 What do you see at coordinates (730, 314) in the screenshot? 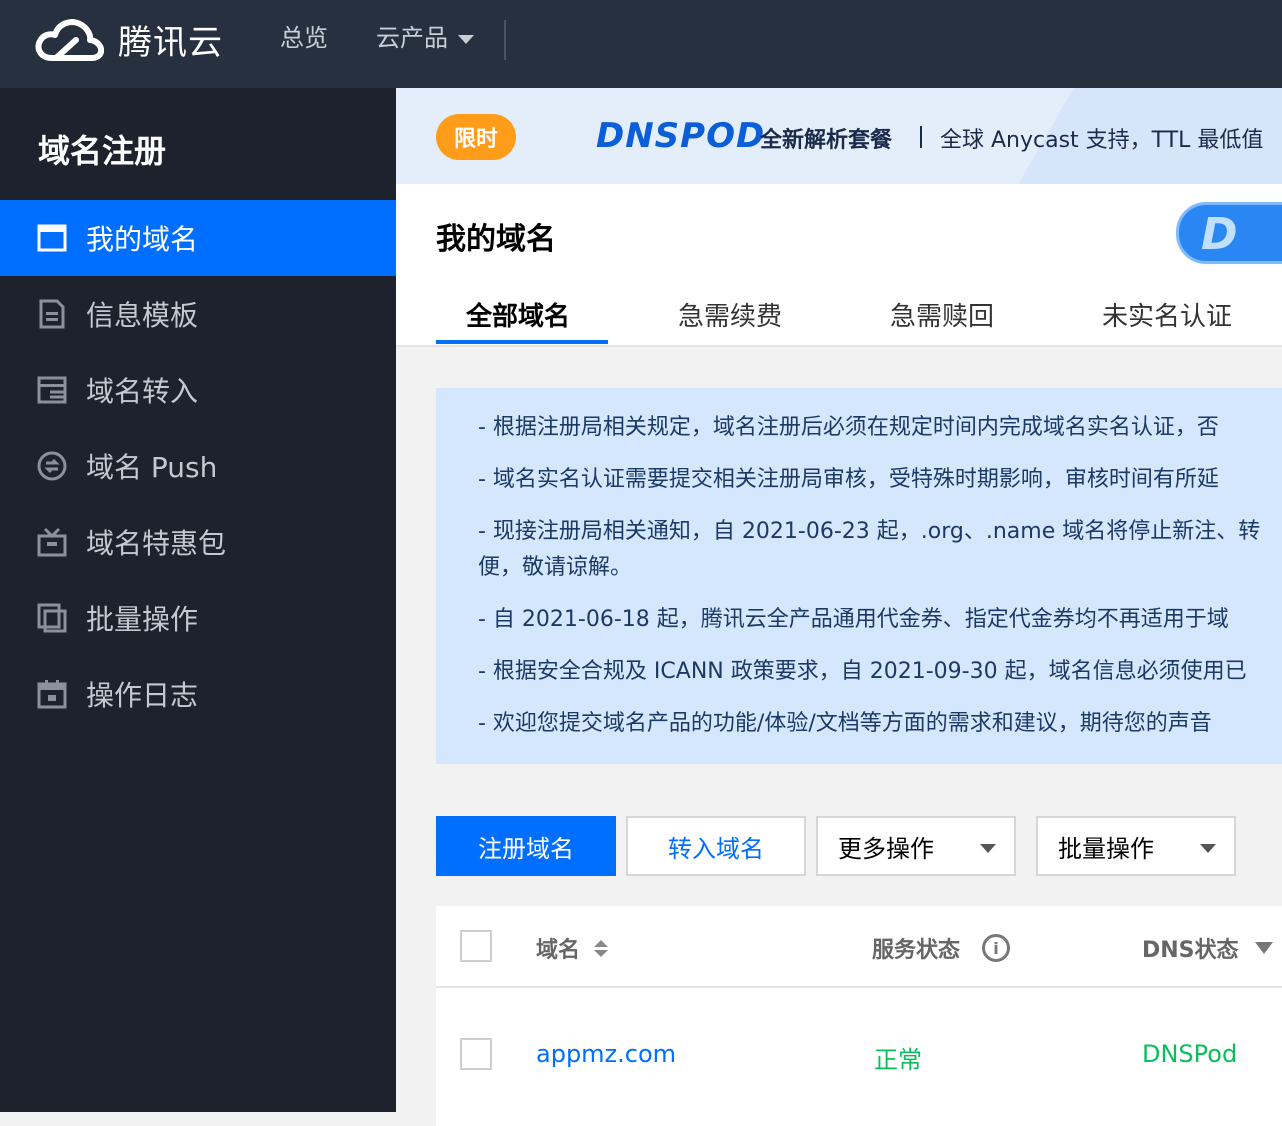
I see `tab-renewal-needed: 急需续费` at bounding box center [730, 314].